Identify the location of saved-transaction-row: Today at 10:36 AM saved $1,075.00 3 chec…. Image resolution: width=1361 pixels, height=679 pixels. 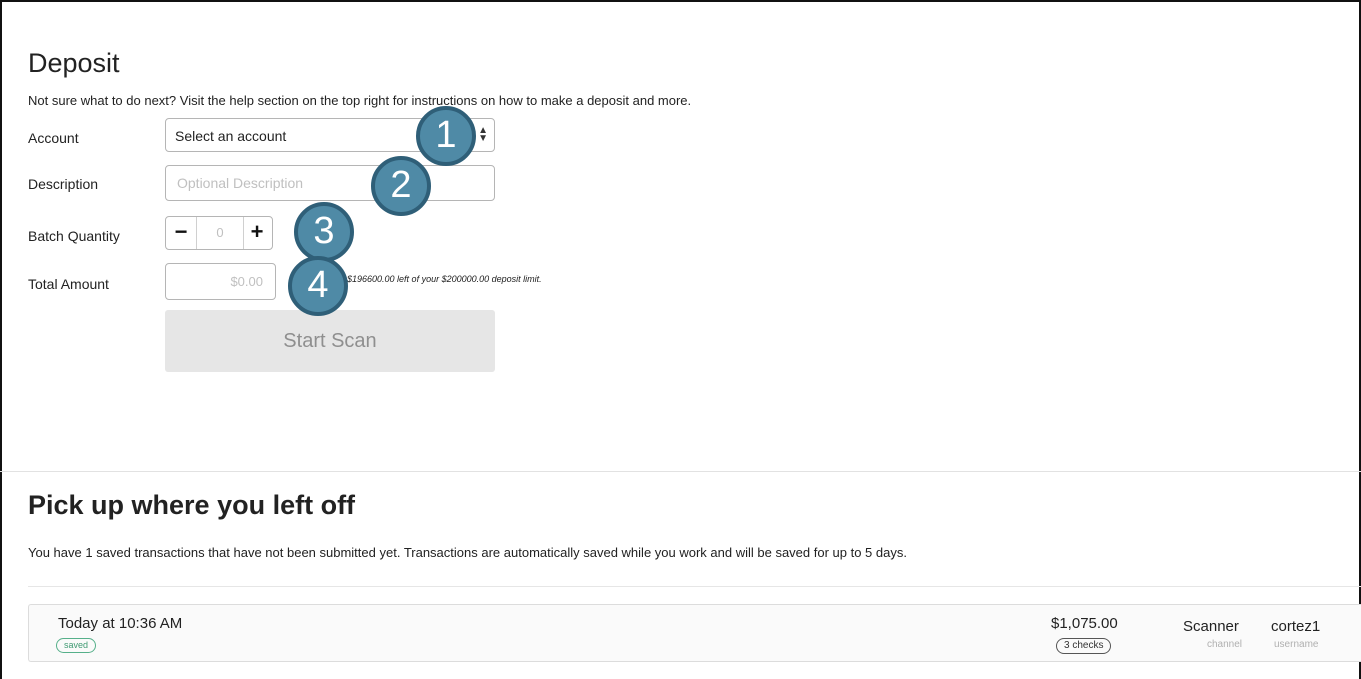
(694, 633).